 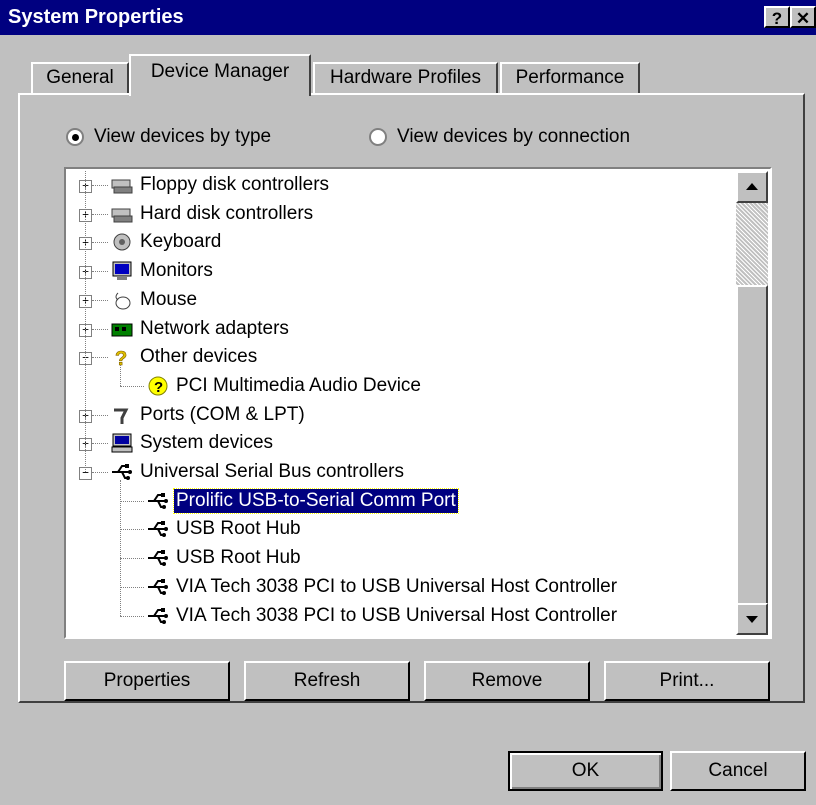 I want to click on device-item: ? PCI Multimedia Audio Device, so click(x=401, y=386).